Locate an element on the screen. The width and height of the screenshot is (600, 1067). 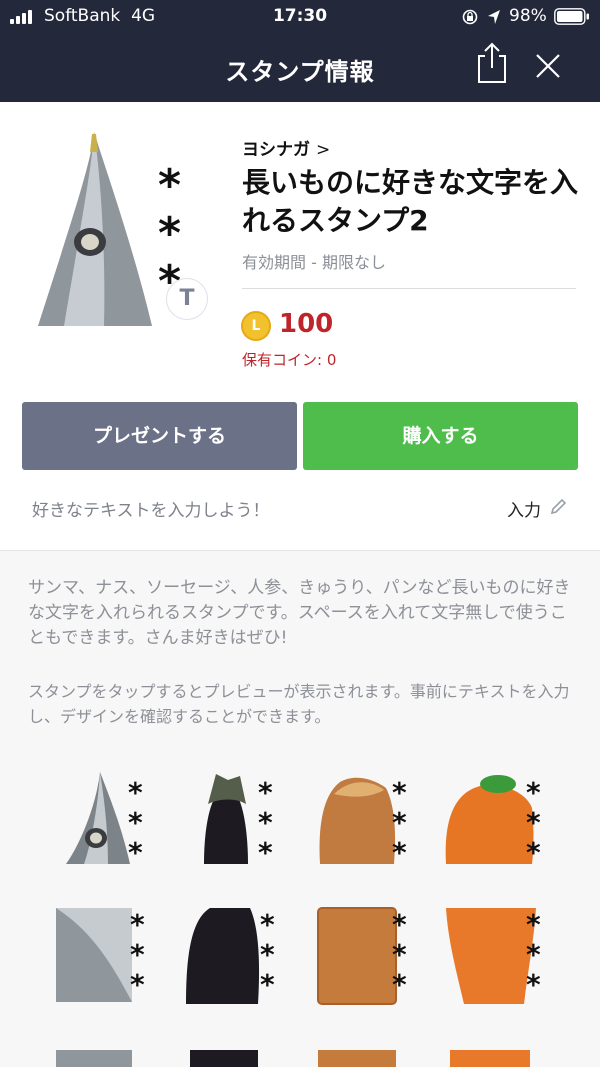
buy-button: 購入する is located at coordinates (440, 436).